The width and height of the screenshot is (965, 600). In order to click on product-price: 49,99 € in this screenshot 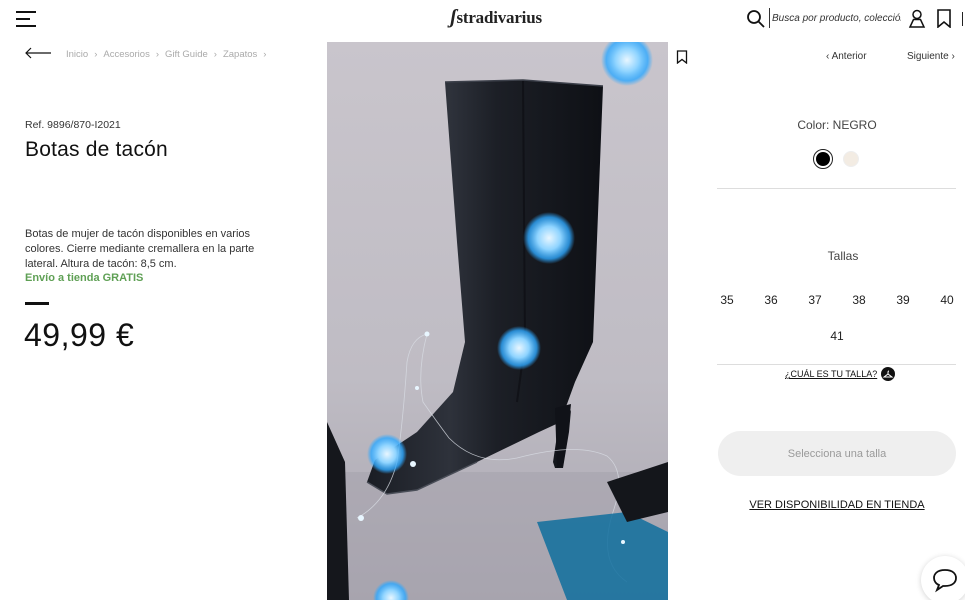, I will do `click(79, 335)`.